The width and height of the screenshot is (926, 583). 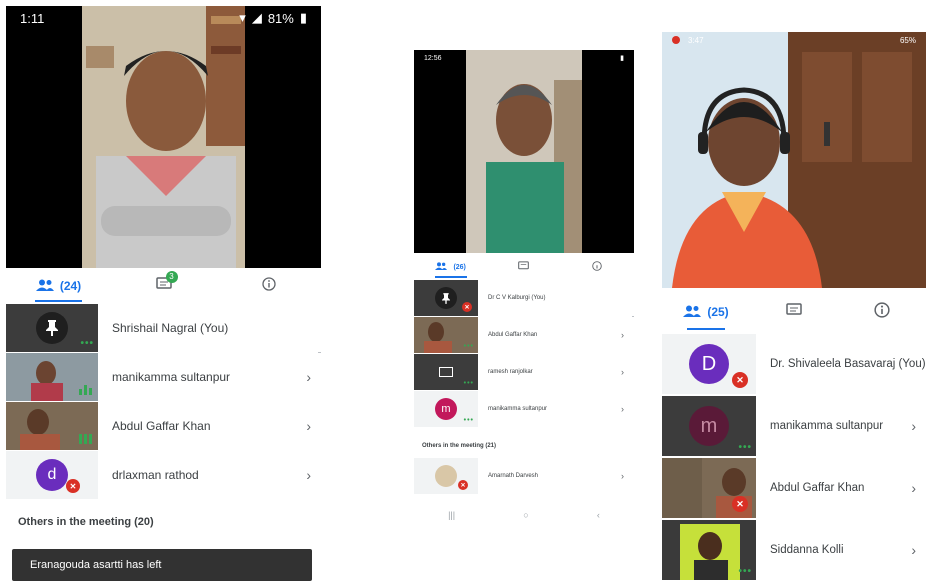 I want to click on participant-row: D ✕ Dr. Shivaleela Basavaraj (You), so click(x=794, y=364).